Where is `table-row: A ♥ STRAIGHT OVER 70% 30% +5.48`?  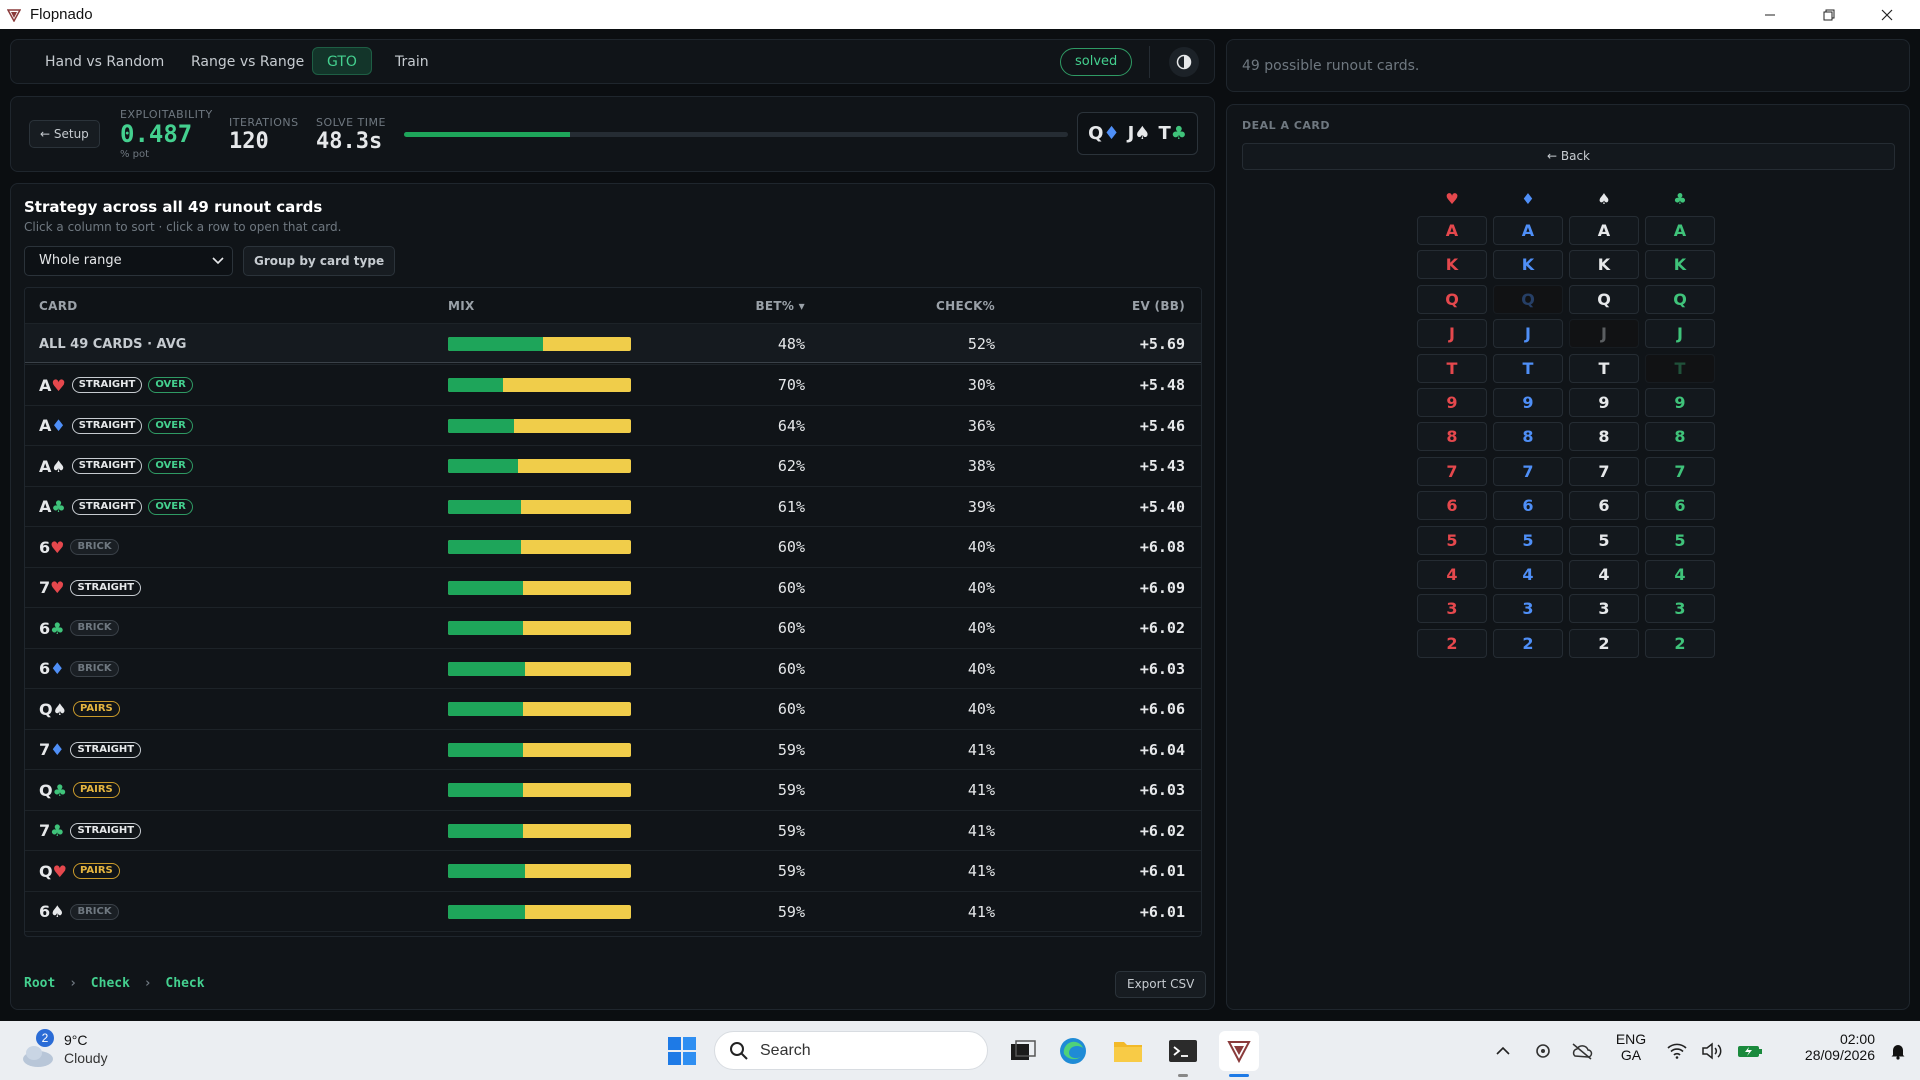 table-row: A ♥ STRAIGHT OVER 70% 30% +5.48 is located at coordinates (613, 384).